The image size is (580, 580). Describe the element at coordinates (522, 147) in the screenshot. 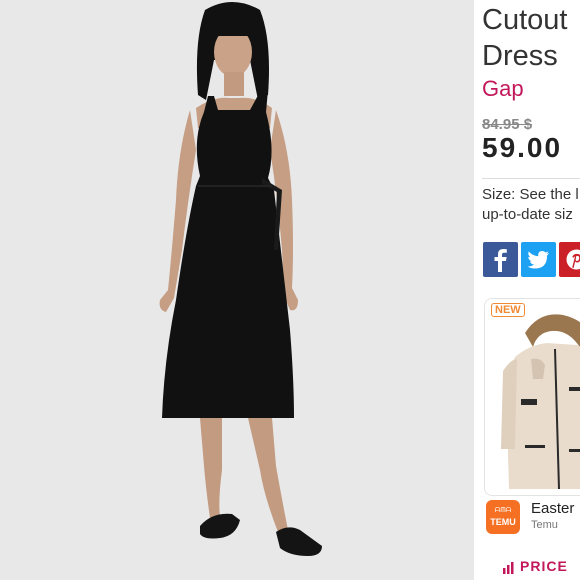

I see `sale-price: 59.00` at that location.